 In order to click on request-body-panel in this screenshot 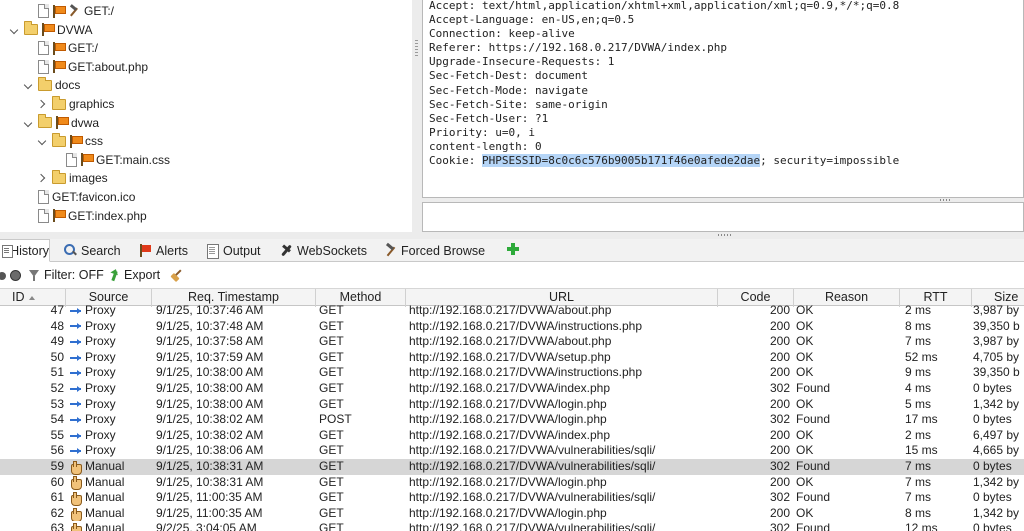, I will do `click(723, 217)`.